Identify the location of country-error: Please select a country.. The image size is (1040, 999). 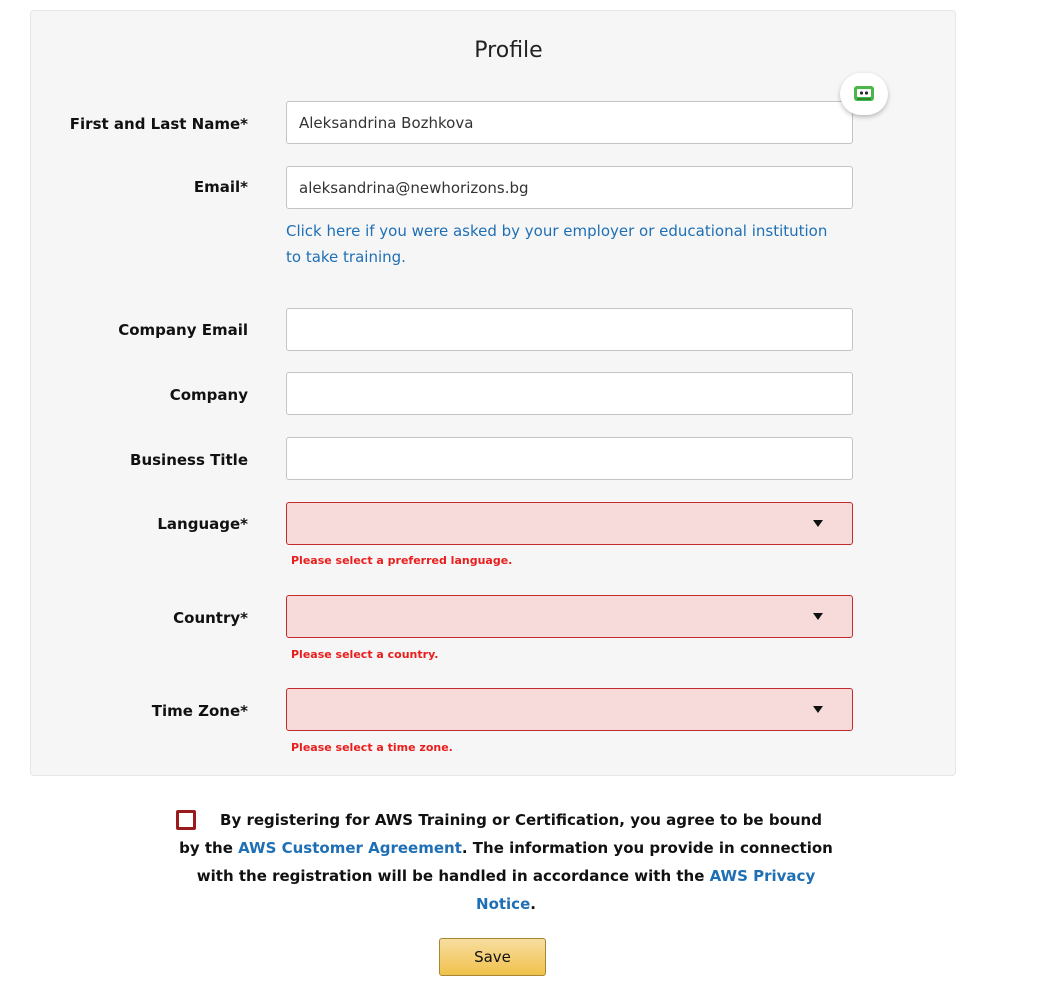
(365, 654).